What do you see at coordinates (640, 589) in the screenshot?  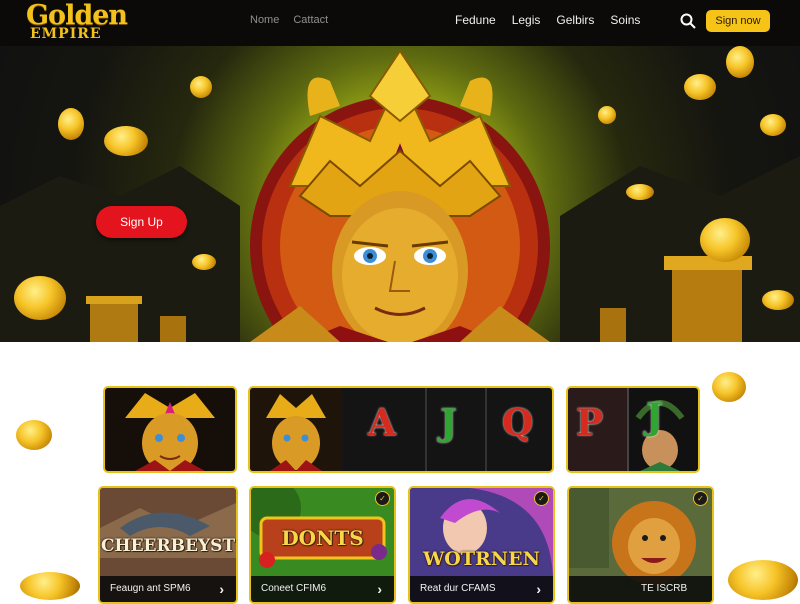 I see `game-card-footer: TE ISCRB` at bounding box center [640, 589].